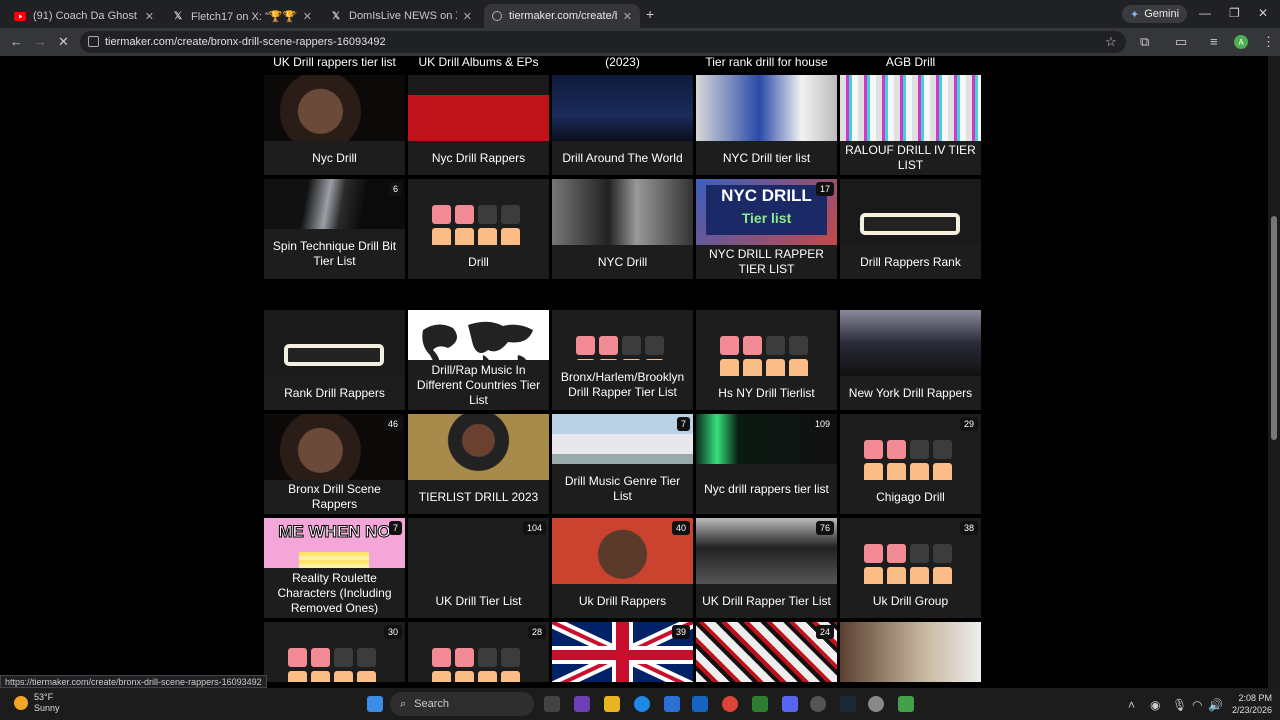  I want to click on template-card: RALOUF DRILL IV TIER LIST, so click(910, 125).